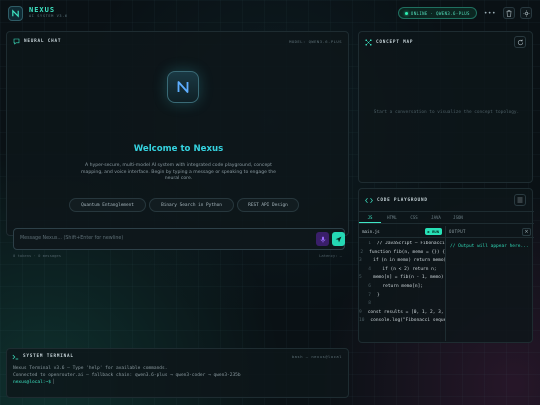 The width and height of the screenshot is (540, 405). I want to click on output-label: OUTPUT, so click(457, 231).